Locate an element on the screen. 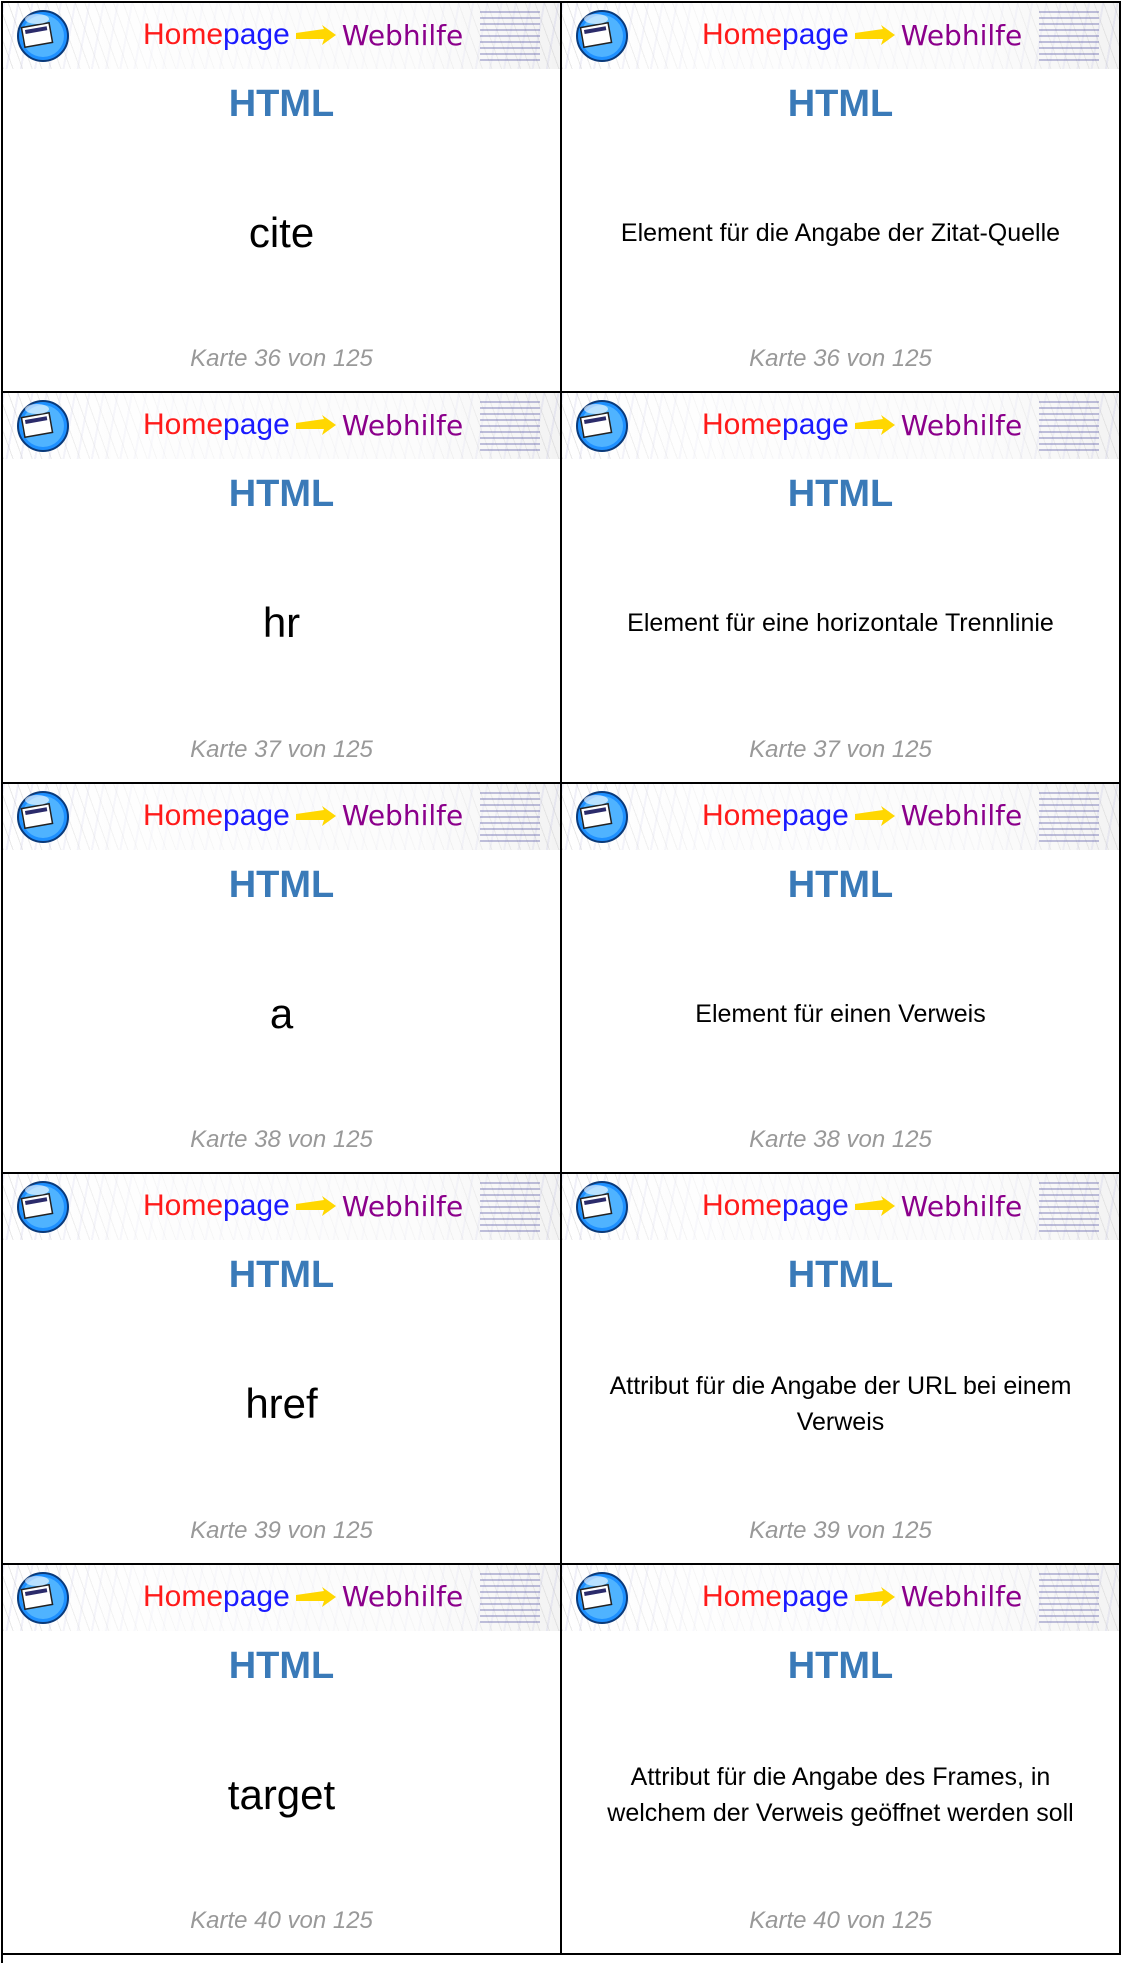  card-term: cite is located at coordinates (281, 232).